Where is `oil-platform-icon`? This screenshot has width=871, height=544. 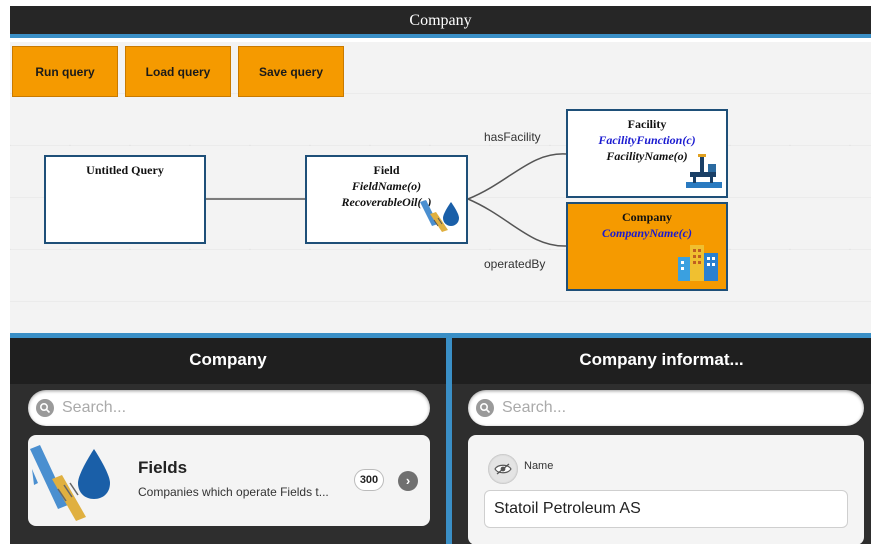 oil-platform-icon is located at coordinates (704, 172).